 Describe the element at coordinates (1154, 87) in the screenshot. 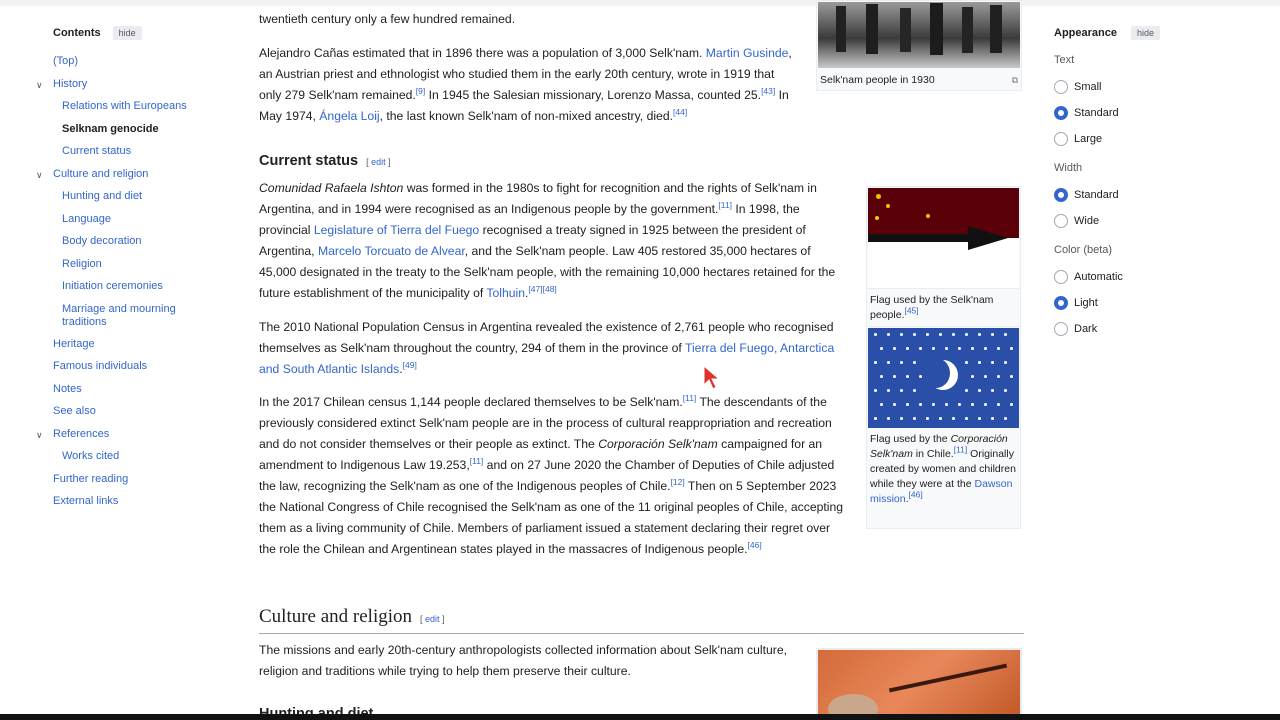

I see `text-option-small: Small` at that location.